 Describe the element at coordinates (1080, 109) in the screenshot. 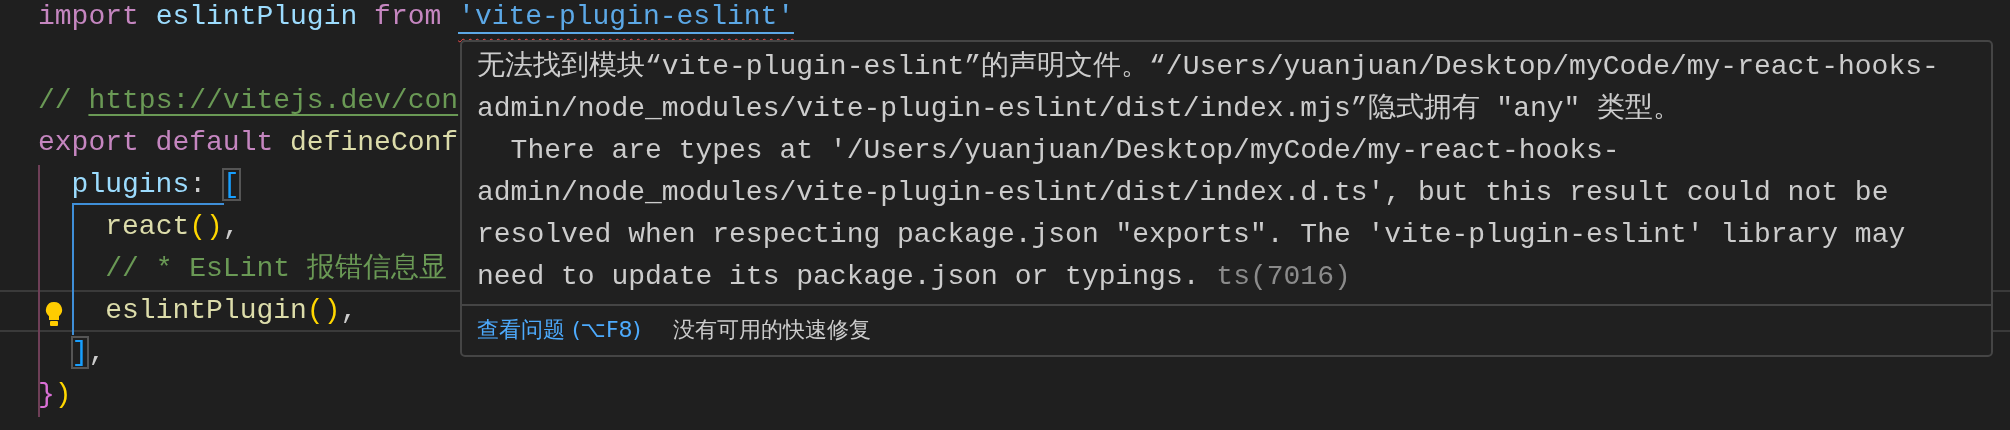

I see `error-message-text: admin/node_modules/vite-plugin-eslint/dist/index.mjs”隐式拥有 "any" 类型。` at that location.